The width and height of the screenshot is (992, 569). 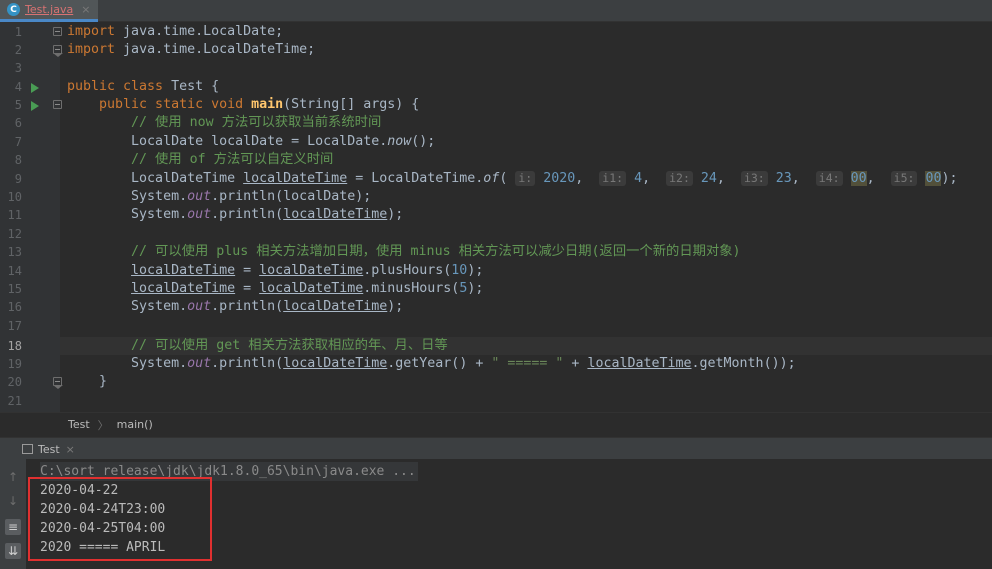 I want to click on code-text: LocalDateTime, so click(x=155, y=178).